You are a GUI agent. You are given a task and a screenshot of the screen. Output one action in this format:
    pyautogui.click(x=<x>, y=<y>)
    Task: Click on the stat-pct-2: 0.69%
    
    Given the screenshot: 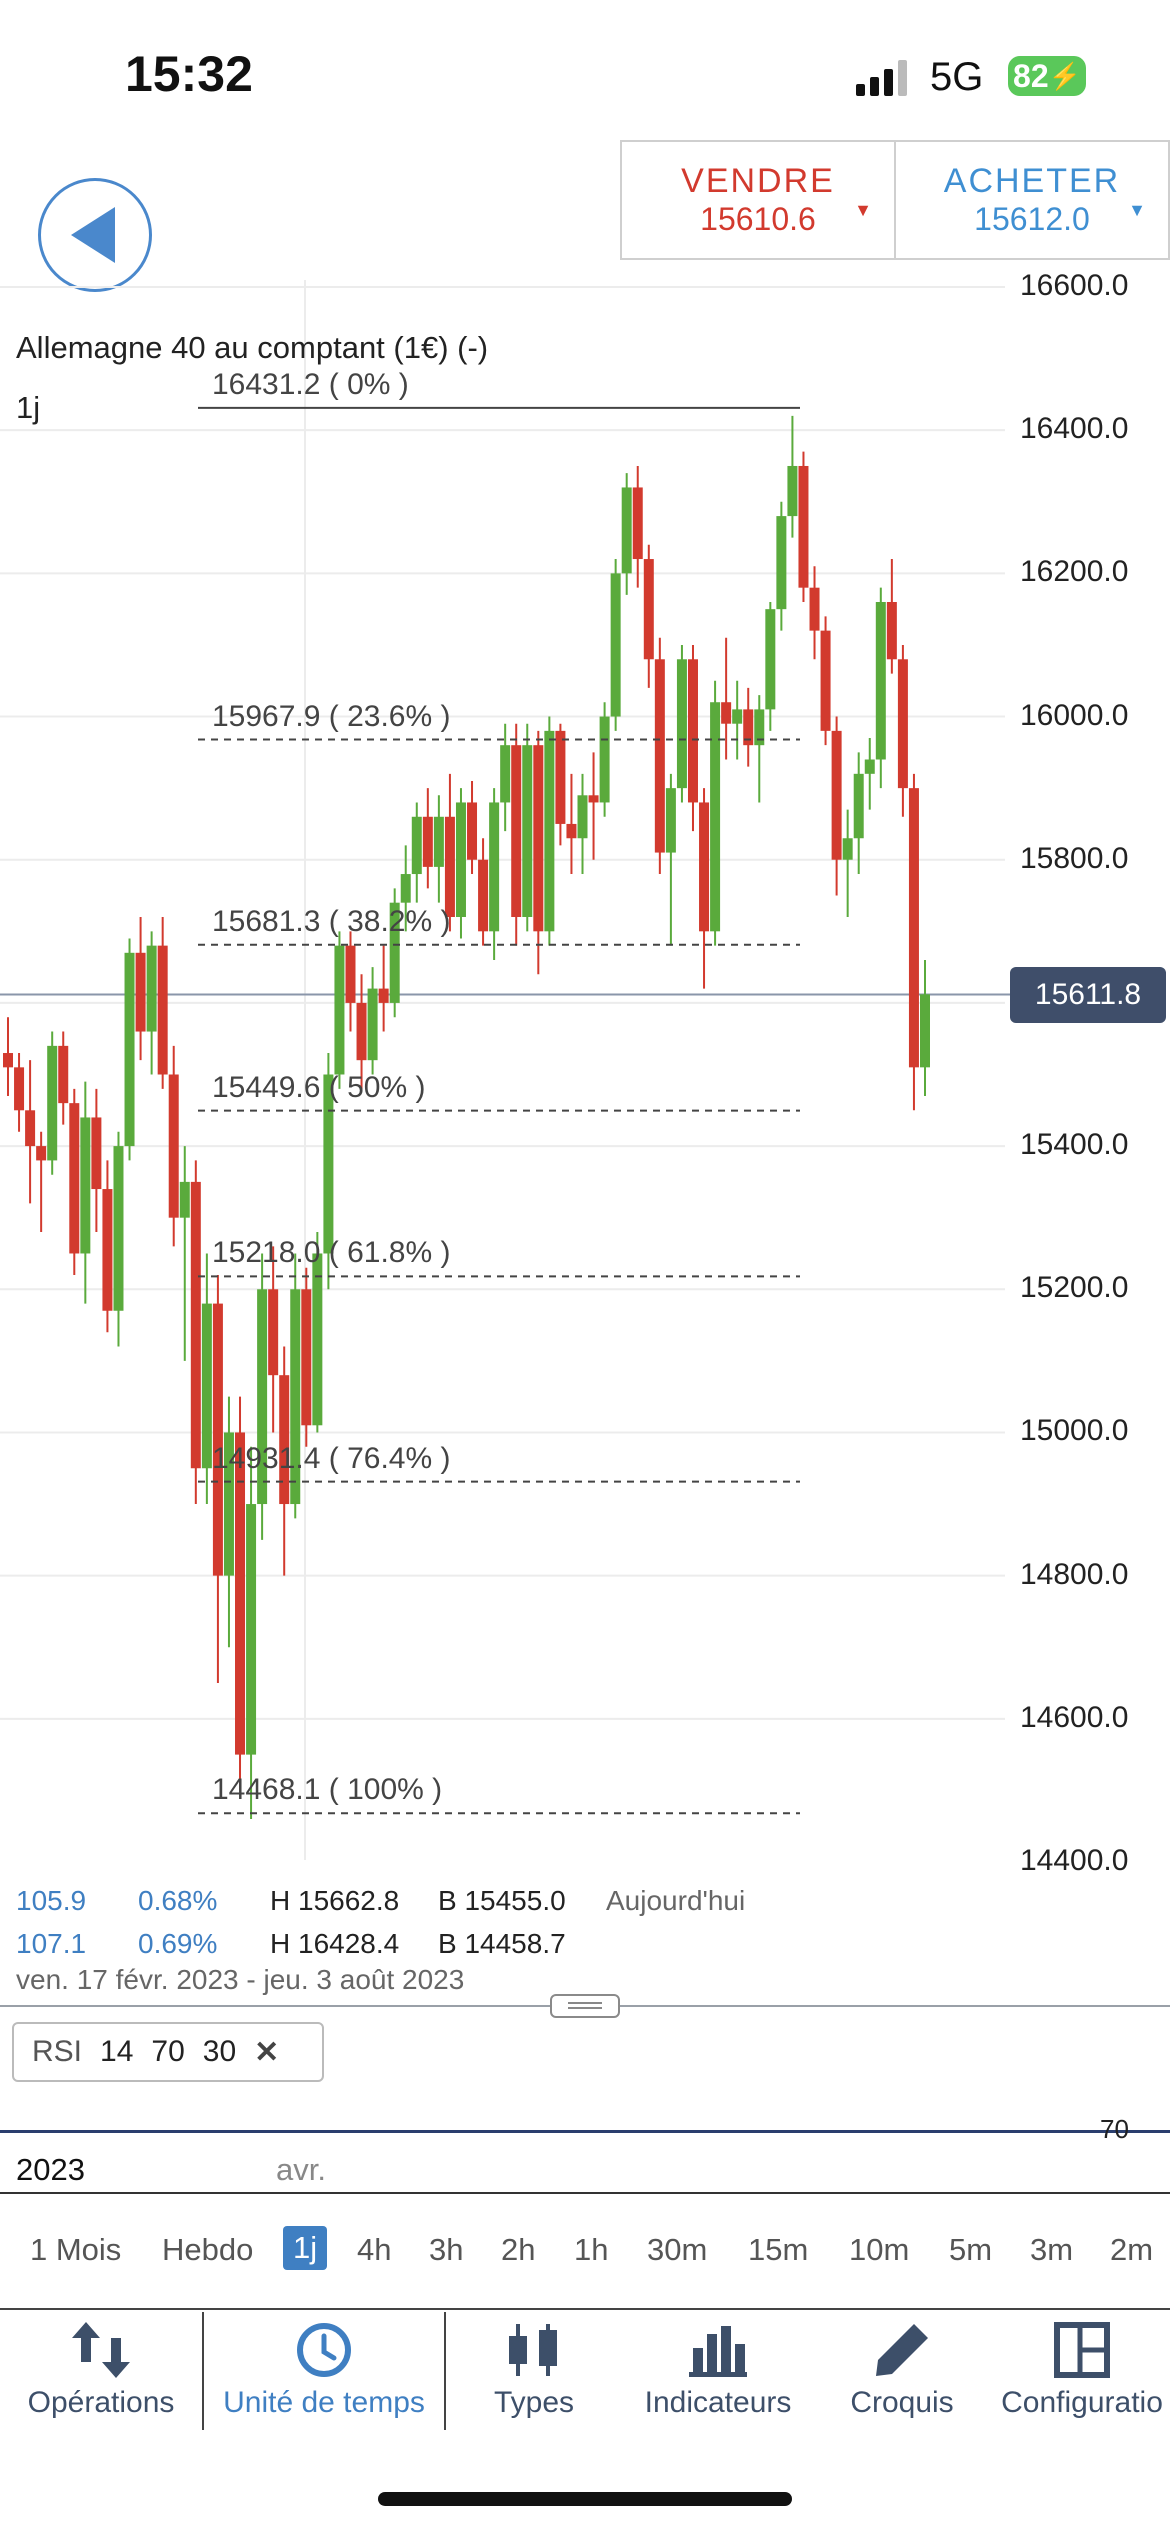 What is the action you would take?
    pyautogui.click(x=178, y=1943)
    